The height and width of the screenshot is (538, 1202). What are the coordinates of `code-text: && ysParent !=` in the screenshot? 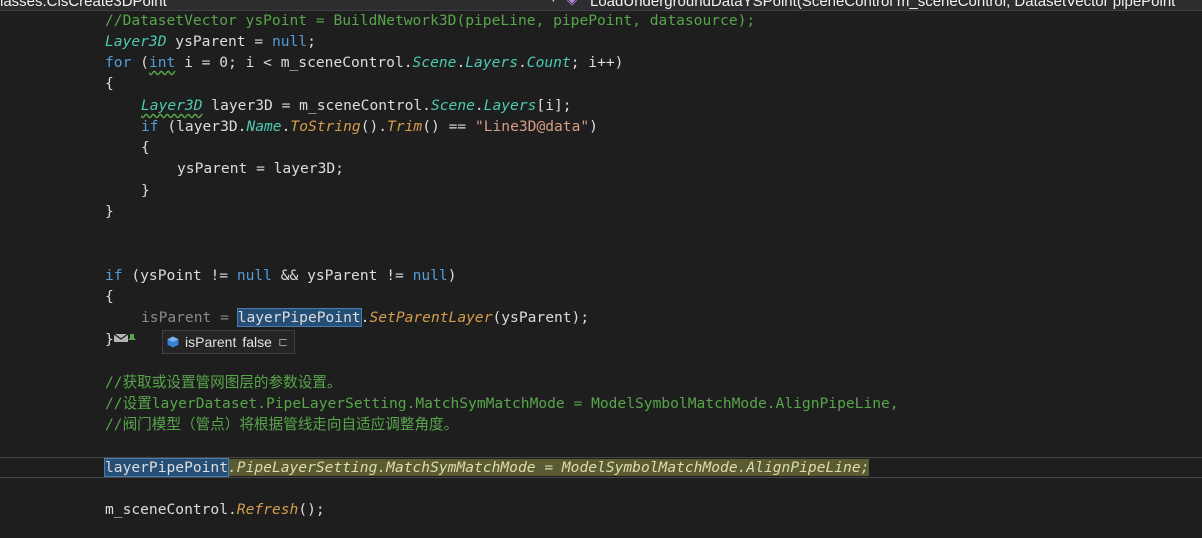 It's located at (342, 275).